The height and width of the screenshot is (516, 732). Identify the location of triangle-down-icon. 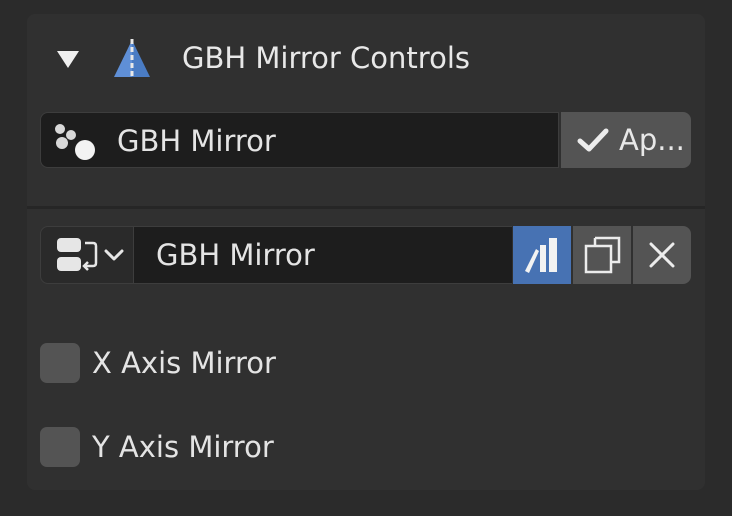
(68, 59).